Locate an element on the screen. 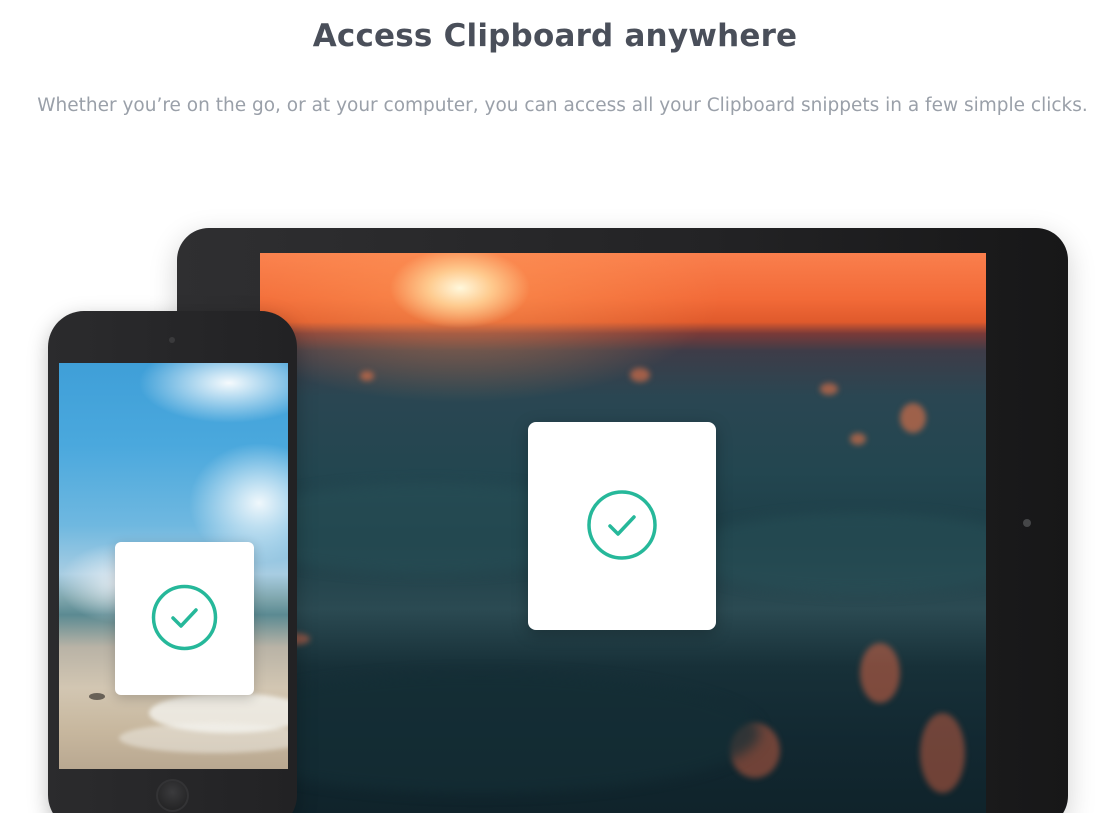 This screenshot has height=813, width=1110. sea-foam is located at coordinates (203, 738).